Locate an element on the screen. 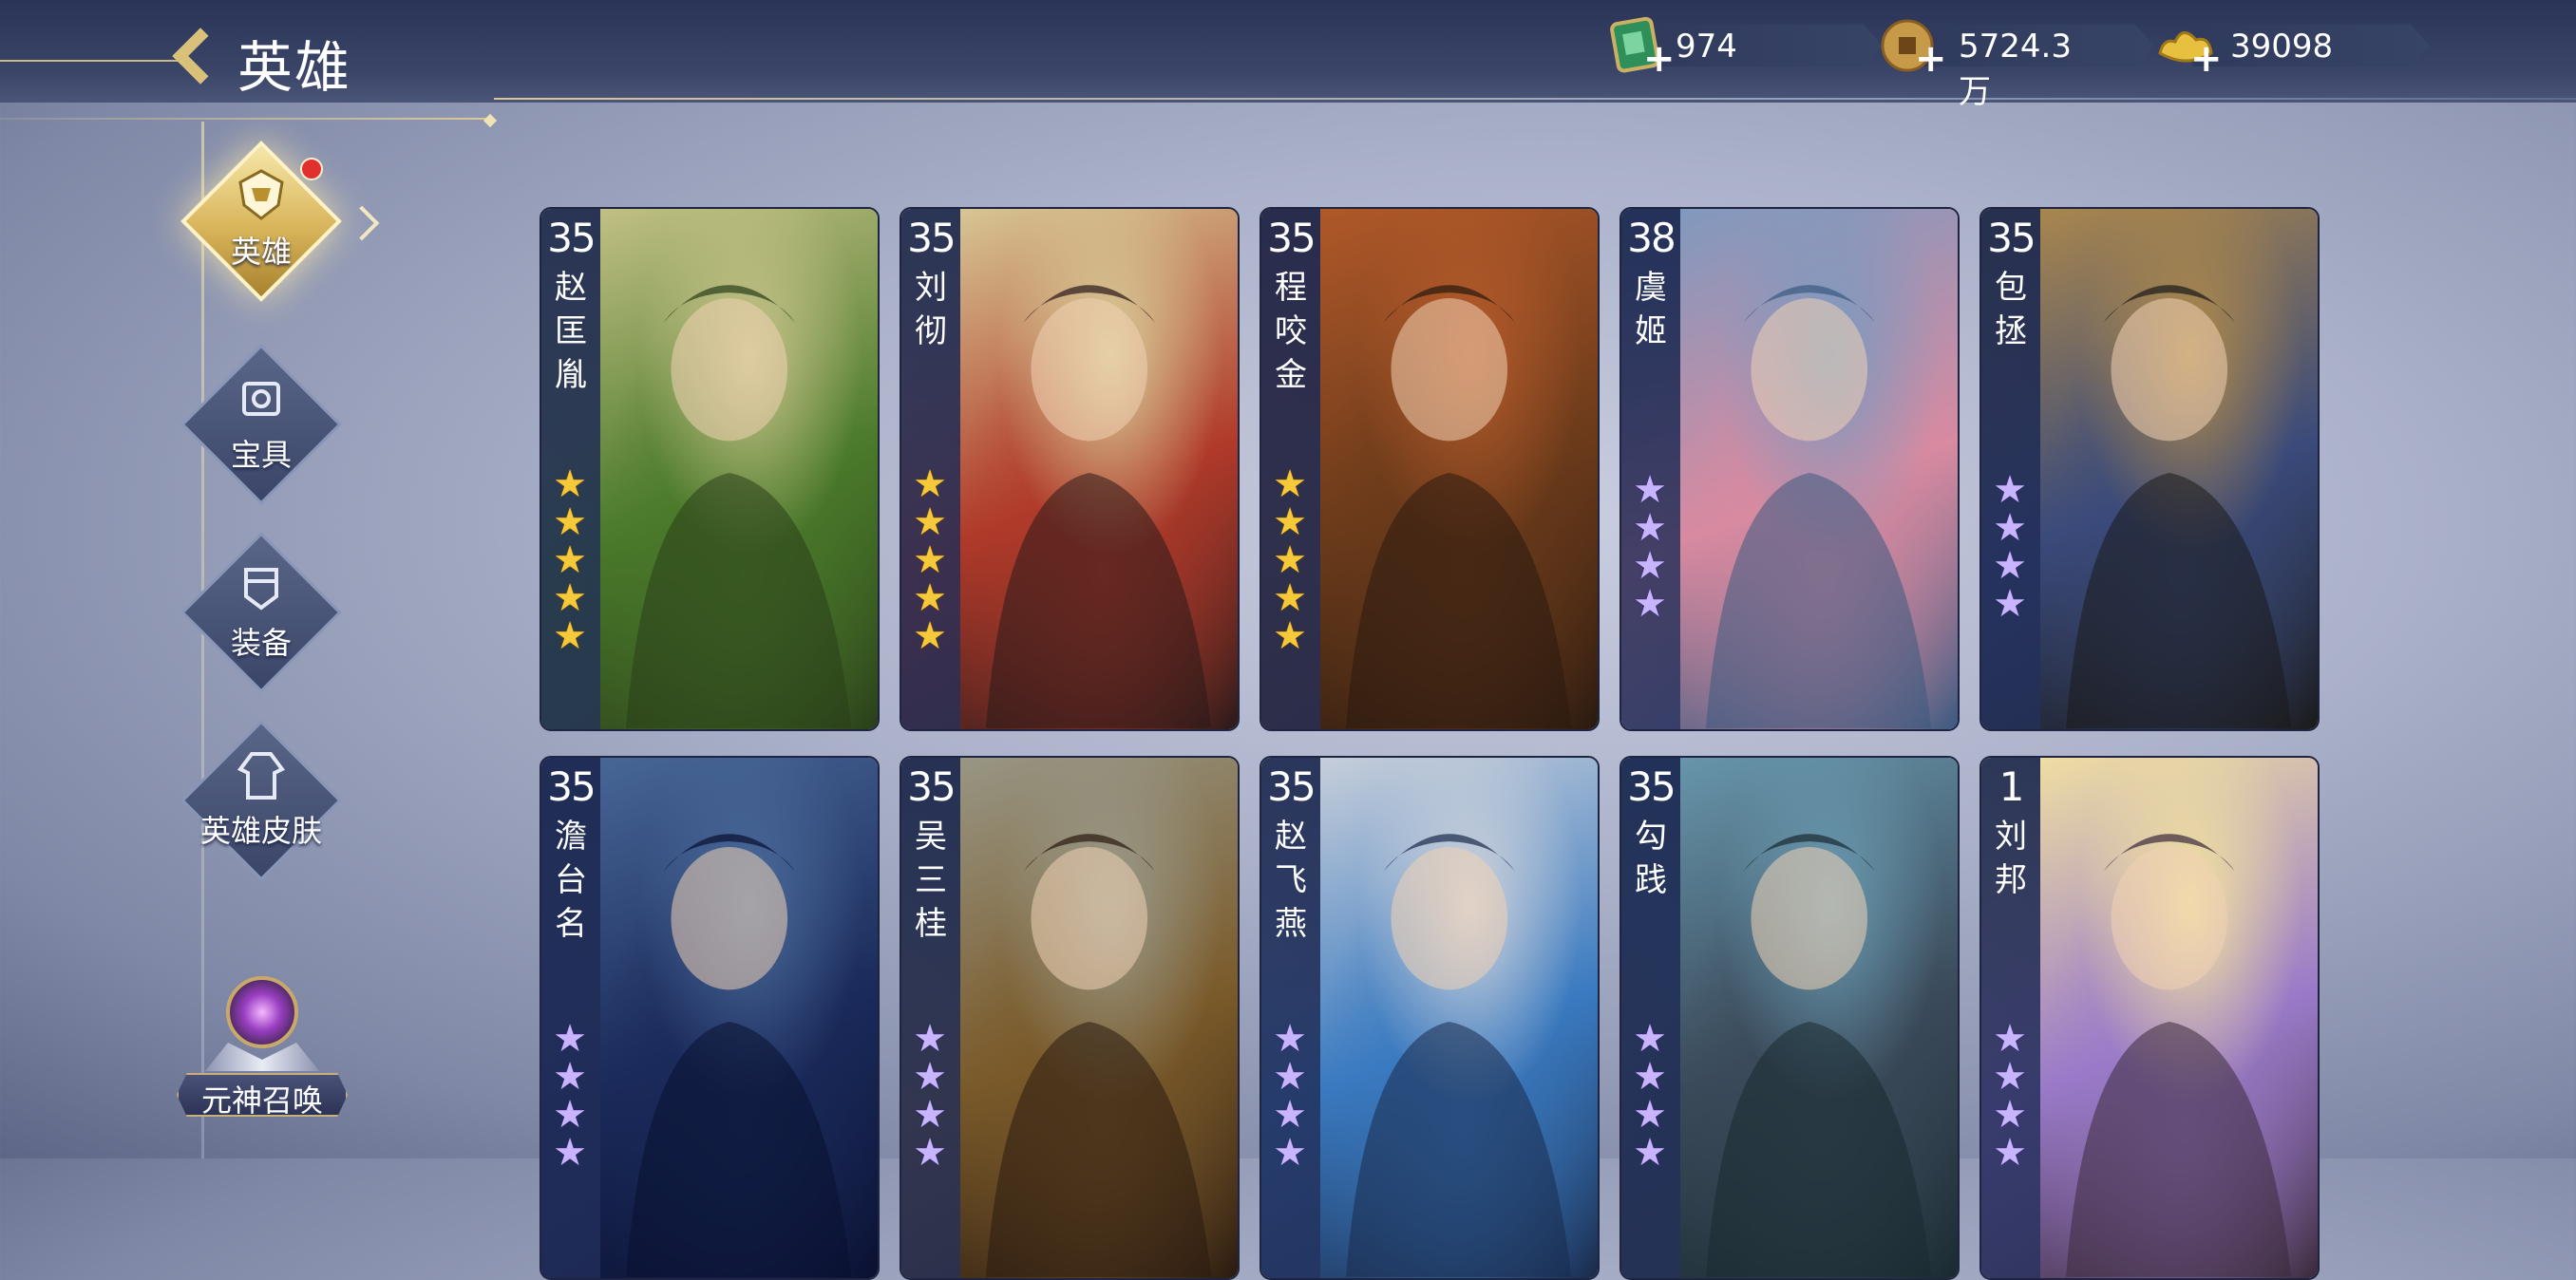  hero-card: 35 赵匡胤 ★ ★ ★ ★ ★ is located at coordinates (710, 469).